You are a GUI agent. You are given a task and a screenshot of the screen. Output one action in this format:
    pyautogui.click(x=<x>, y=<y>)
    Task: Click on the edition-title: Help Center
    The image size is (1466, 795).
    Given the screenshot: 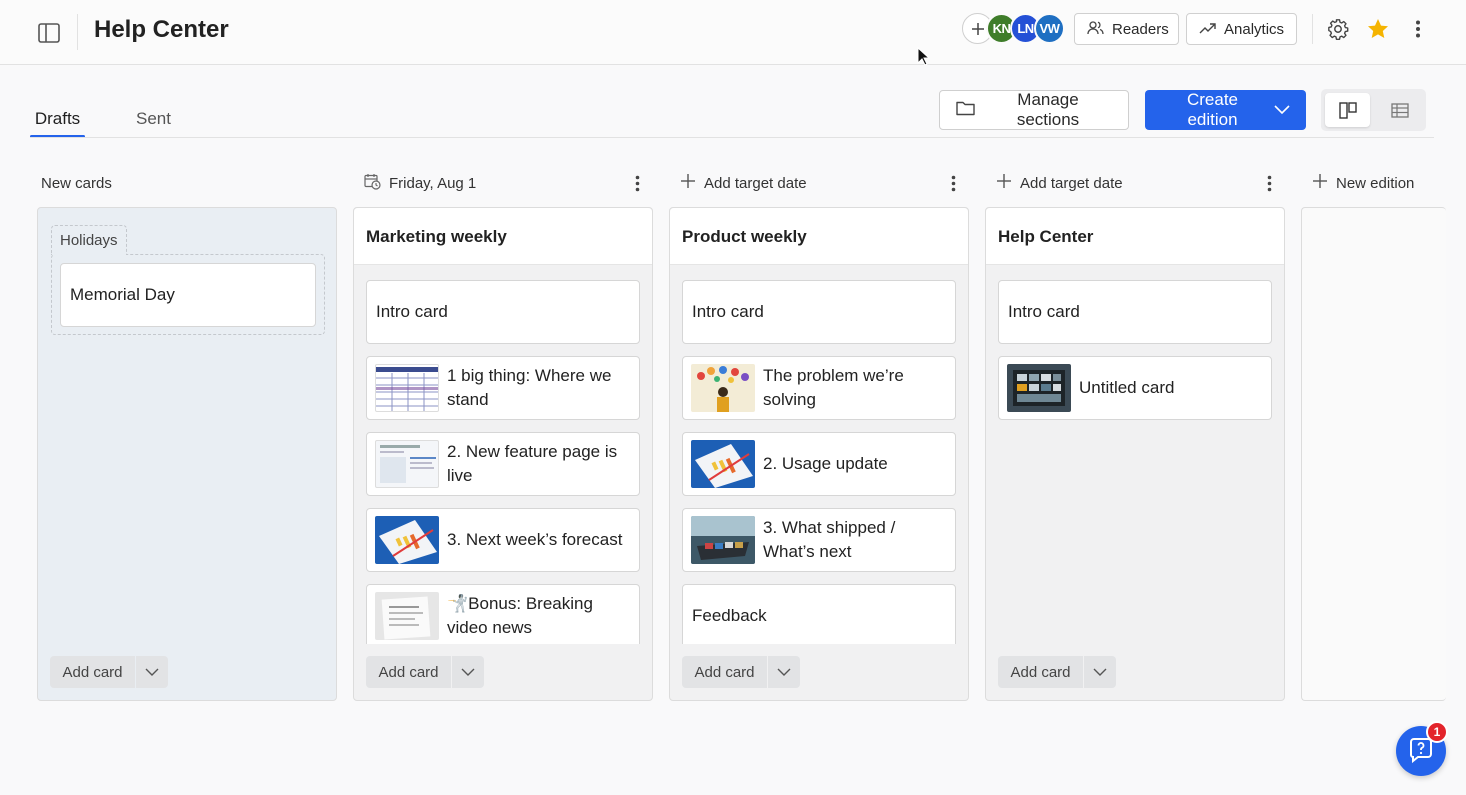 What is the action you would take?
    pyautogui.click(x=1045, y=237)
    